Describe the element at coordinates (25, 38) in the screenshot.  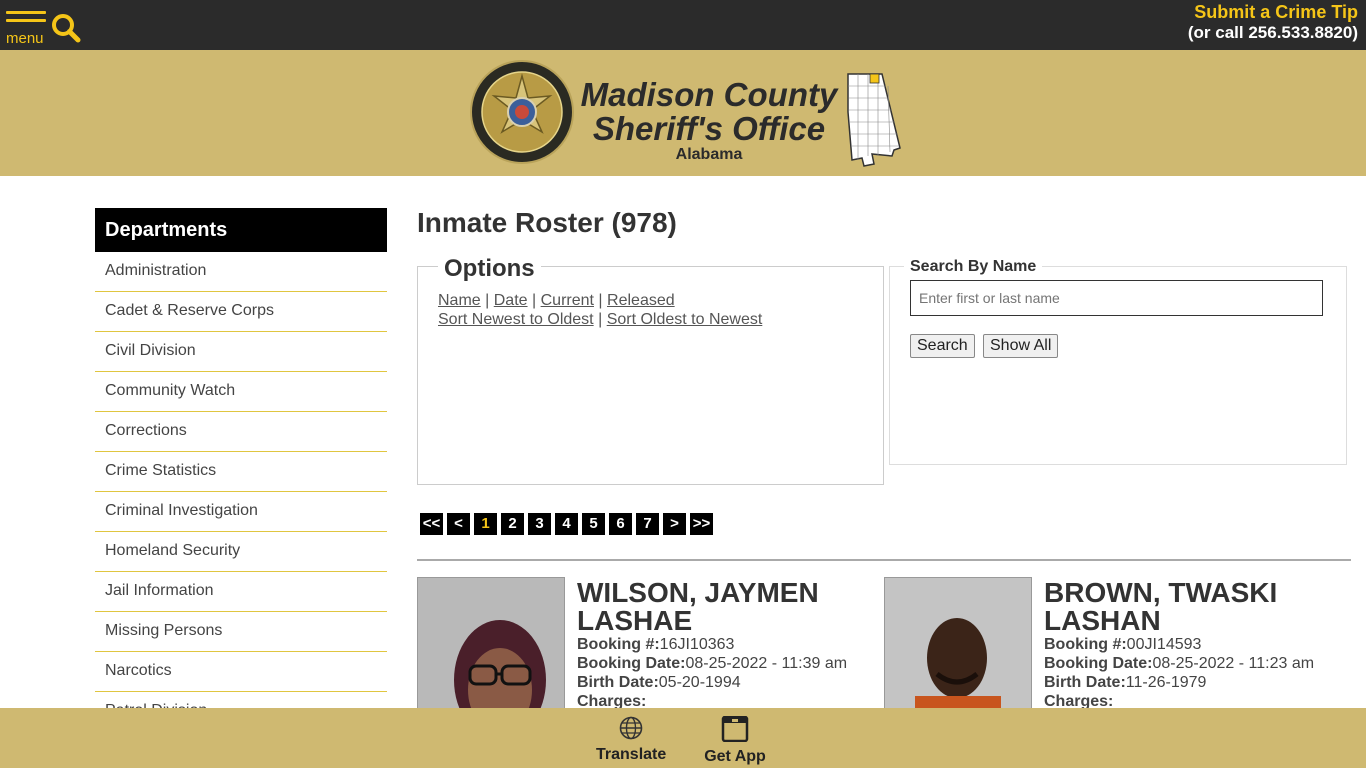
I see `menu-label: menu` at that location.